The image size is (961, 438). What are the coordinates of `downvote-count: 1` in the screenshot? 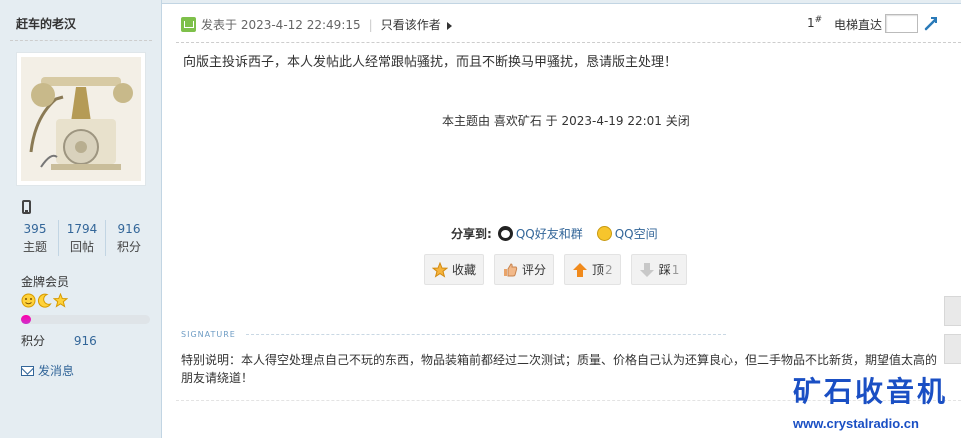 It's located at (675, 269).